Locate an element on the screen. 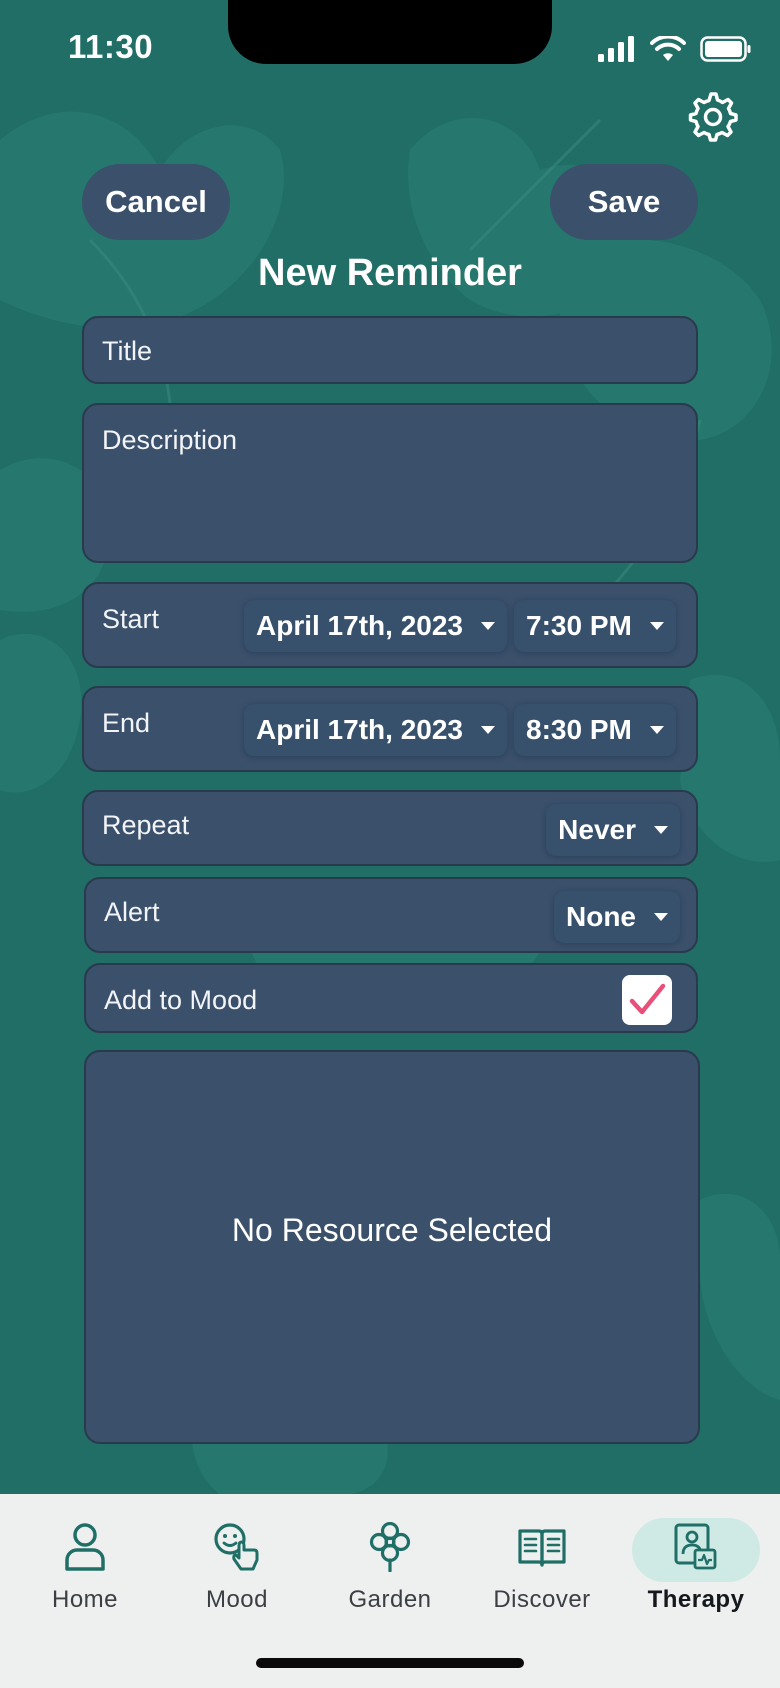 The image size is (780, 1688). description-input: Description is located at coordinates (390, 483).